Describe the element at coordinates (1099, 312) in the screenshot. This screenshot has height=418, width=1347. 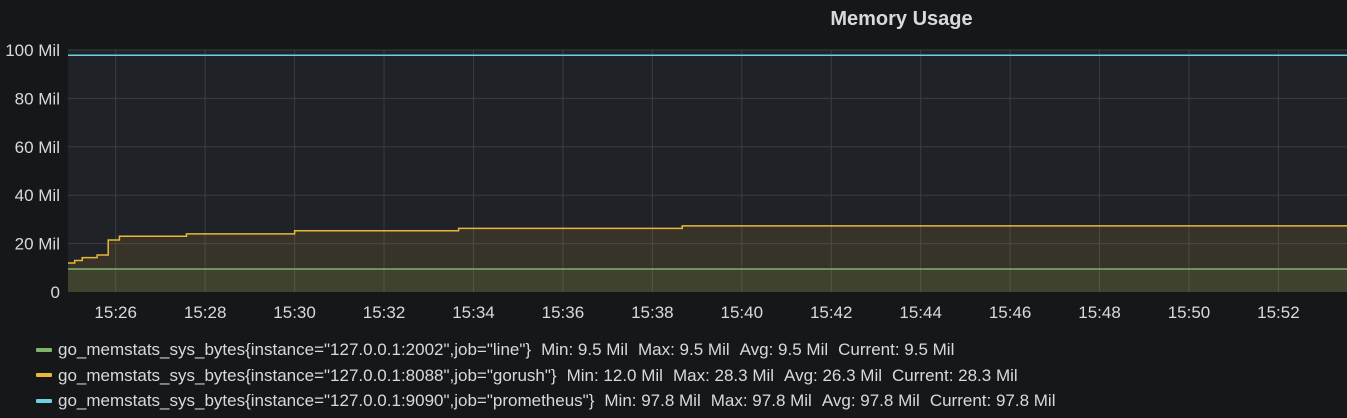
I see `x-tick-label: 15:48` at that location.